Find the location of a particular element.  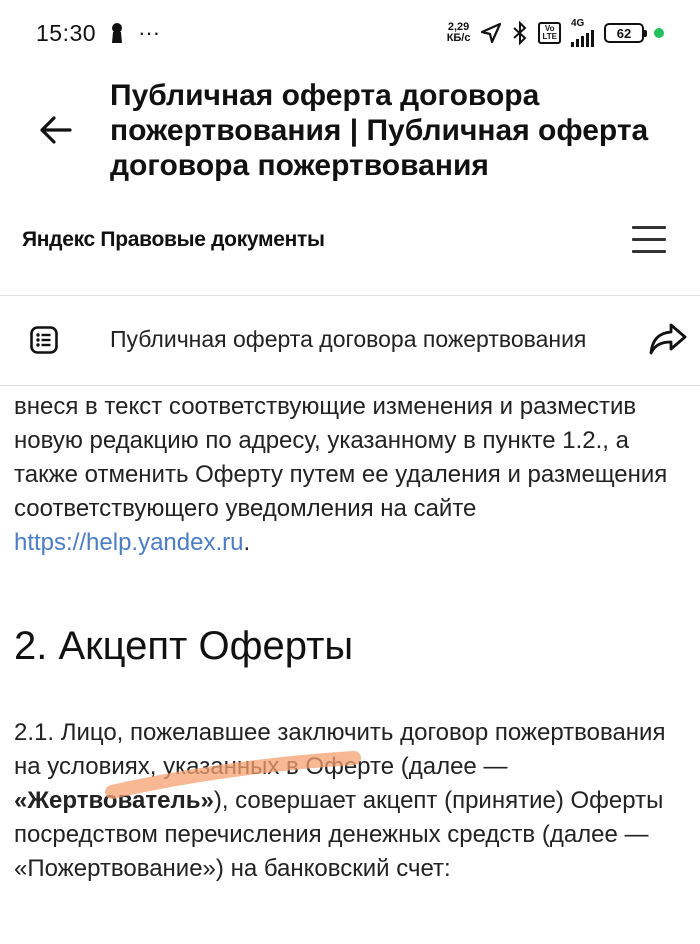

more-notifications-icon: ··· is located at coordinates (149, 32).